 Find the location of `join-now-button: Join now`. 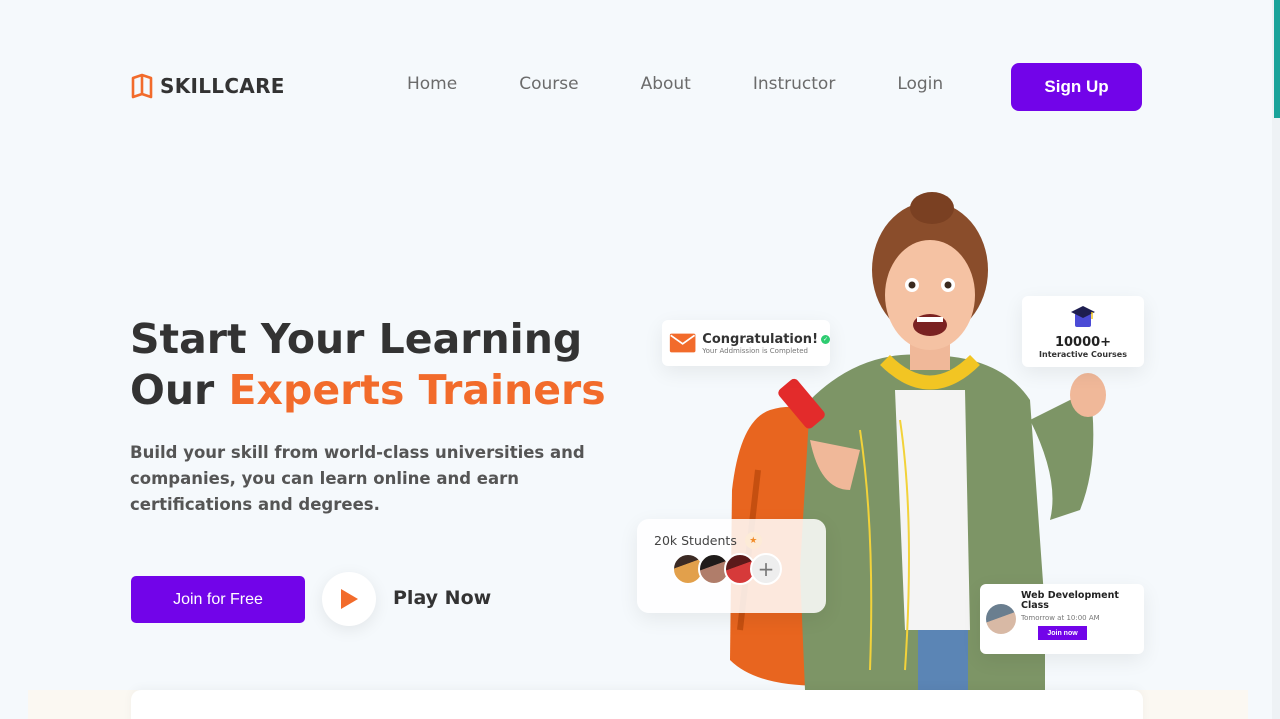

join-now-button: Join now is located at coordinates (1062, 633).